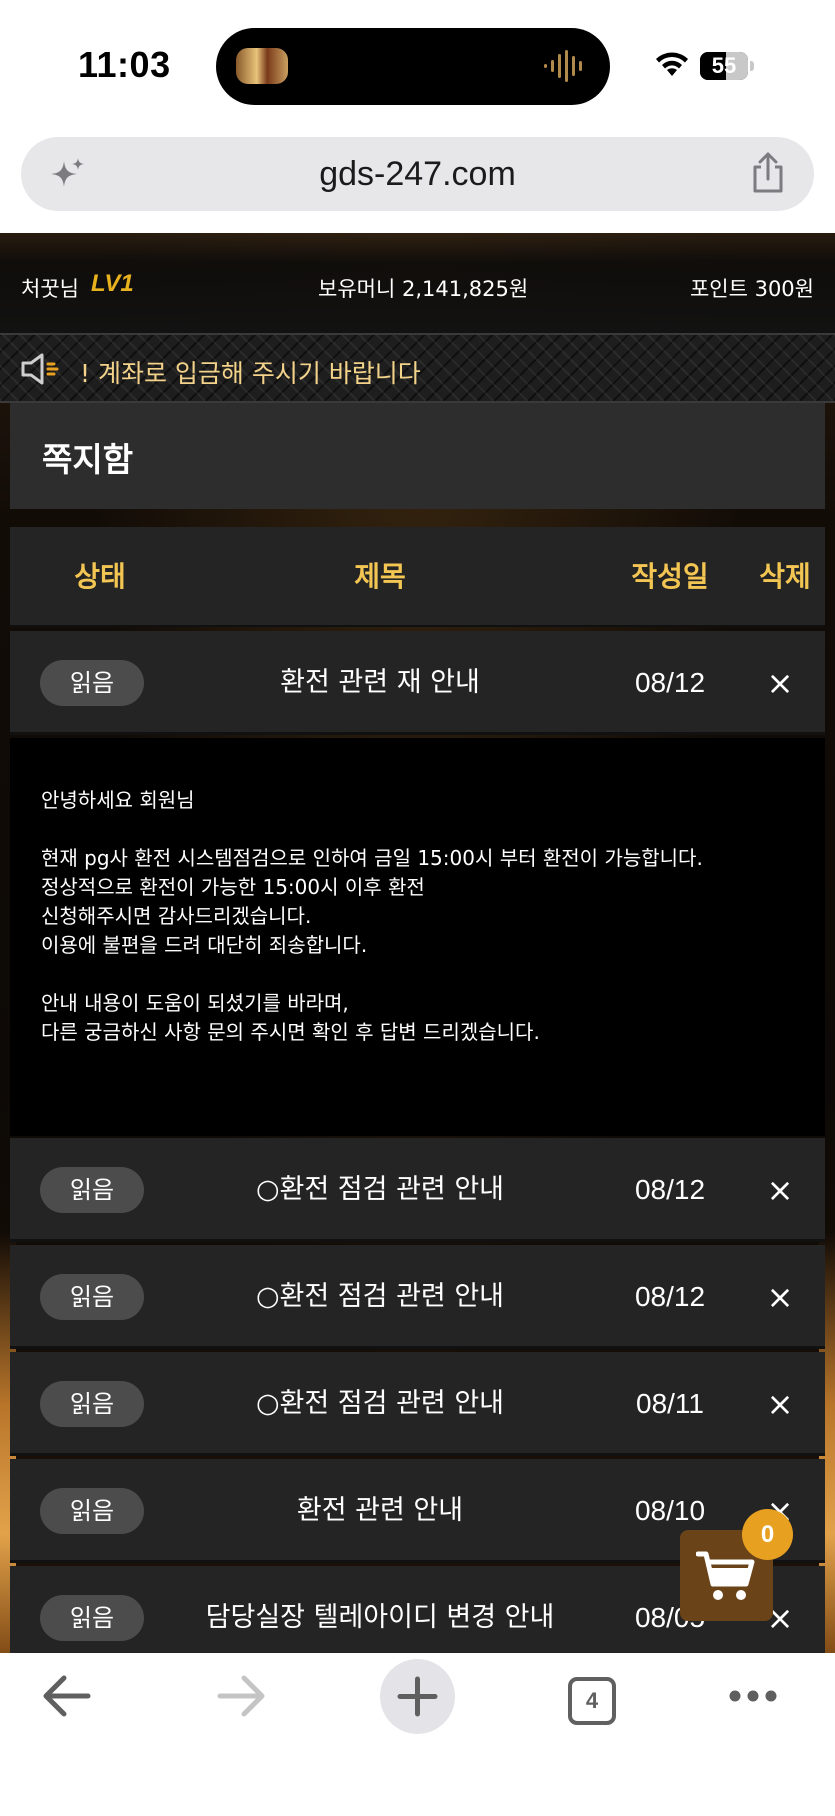 Image resolution: width=835 pixels, height=1816 pixels. Describe the element at coordinates (753, 1696) in the screenshot. I see `more-icon` at that location.